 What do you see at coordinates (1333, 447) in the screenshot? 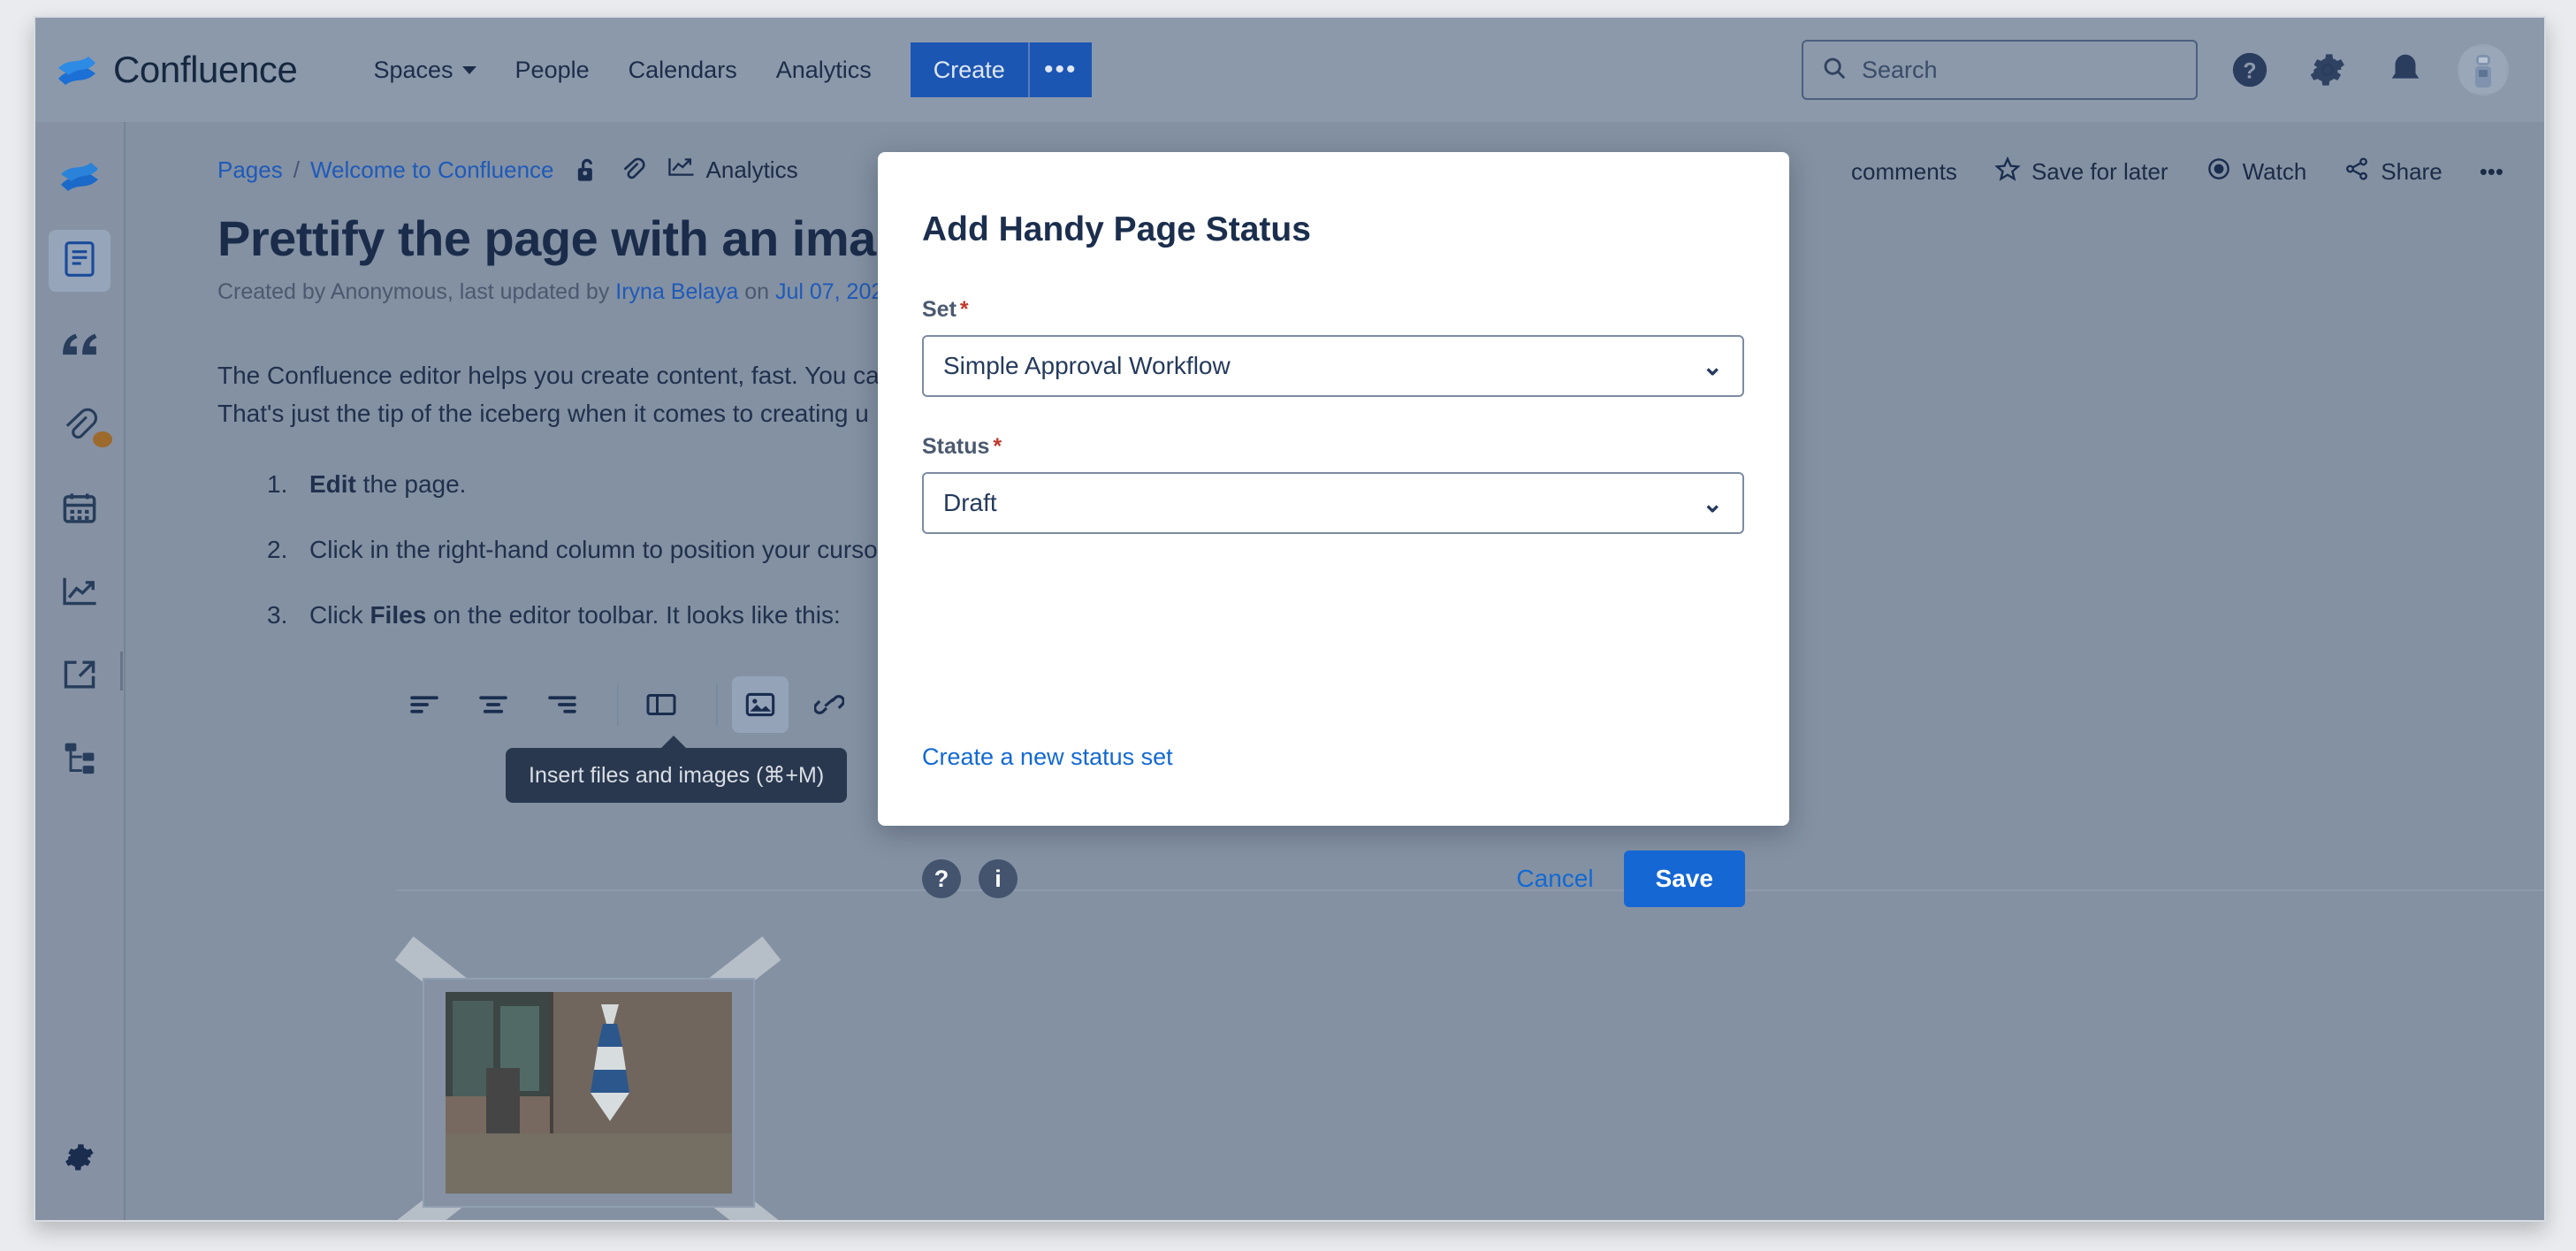
I see `status-label: Status *` at bounding box center [1333, 447].